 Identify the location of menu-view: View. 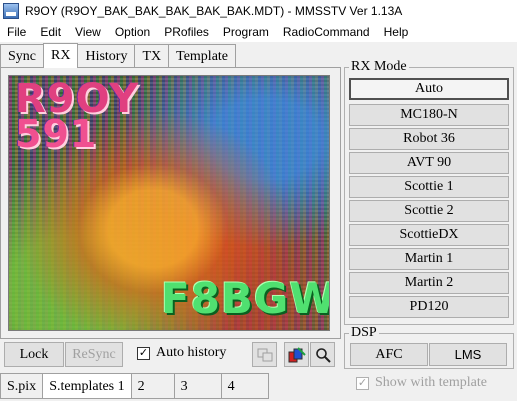
(88, 32).